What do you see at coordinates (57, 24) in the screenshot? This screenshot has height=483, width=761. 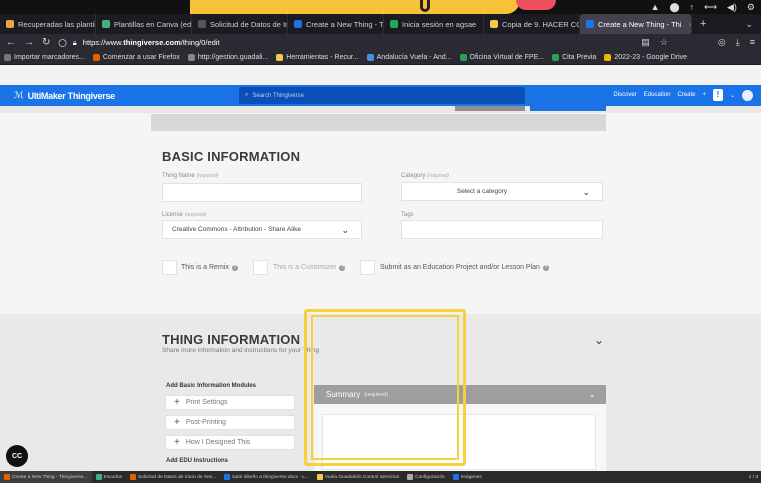 I see `tab-label: Recuperadas las plantilla` at bounding box center [57, 24].